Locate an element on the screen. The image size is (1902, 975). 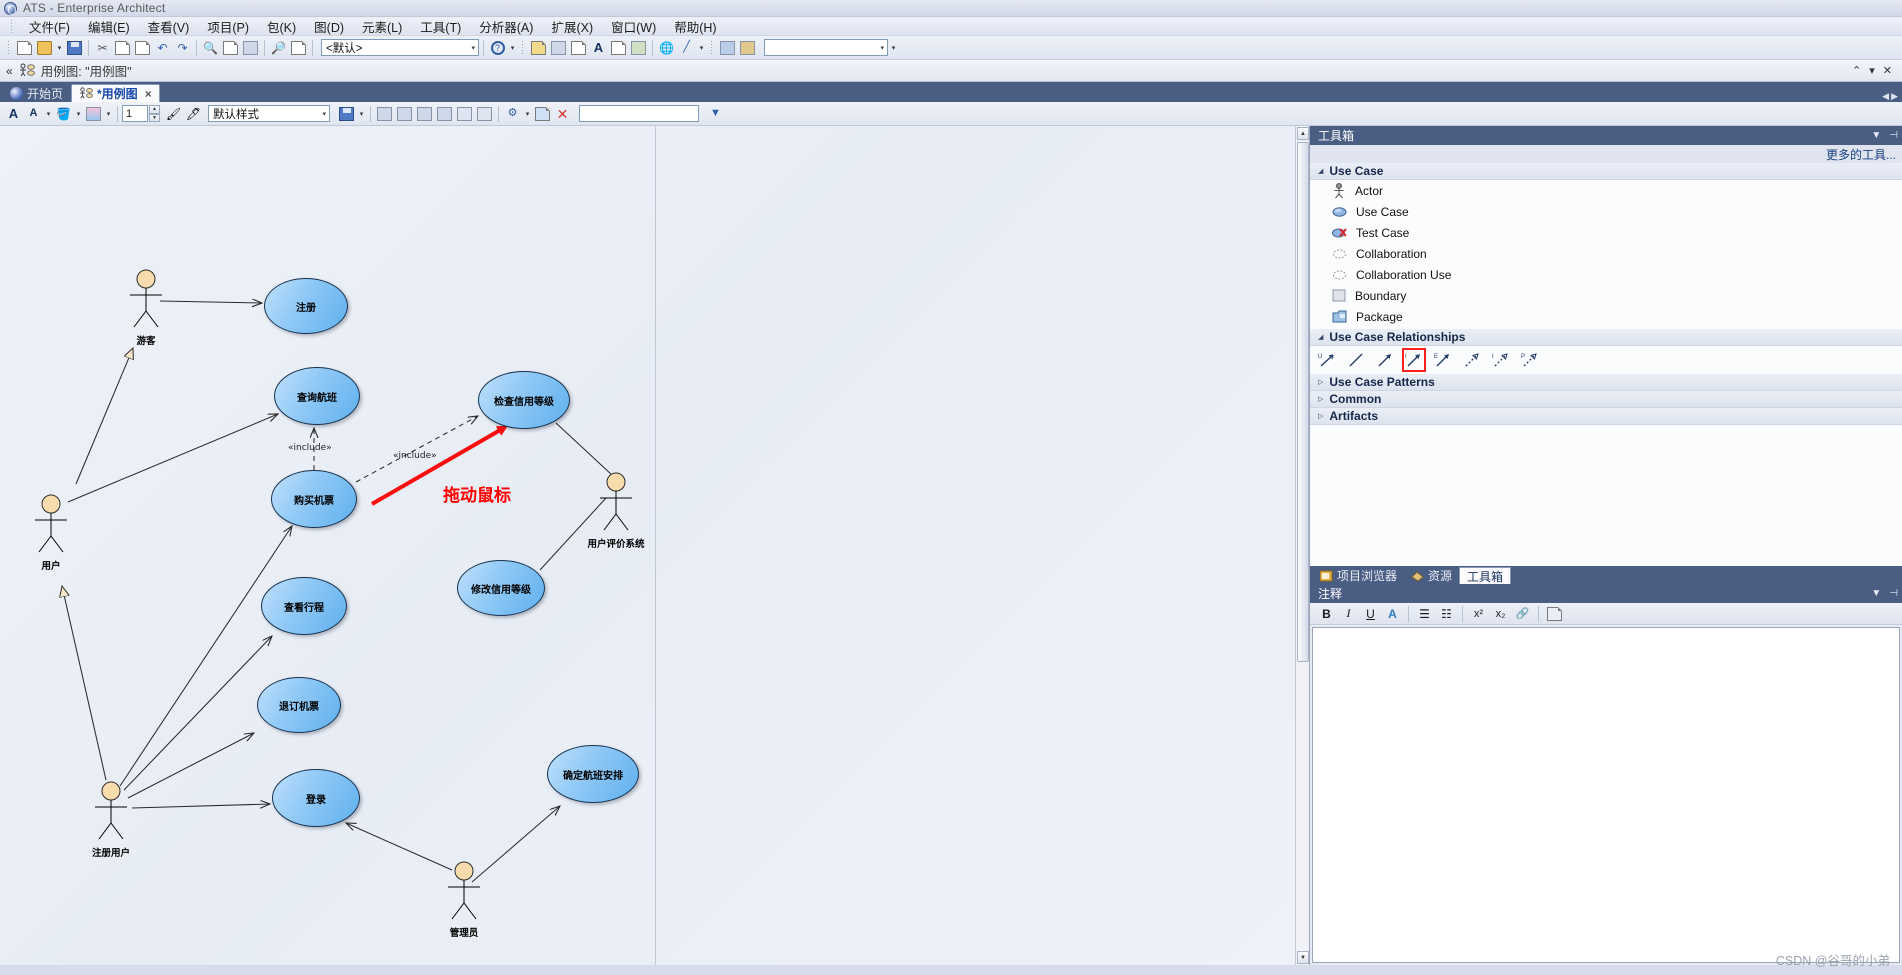
format-painter-icon: 🖌 is located at coordinates (173, 113).